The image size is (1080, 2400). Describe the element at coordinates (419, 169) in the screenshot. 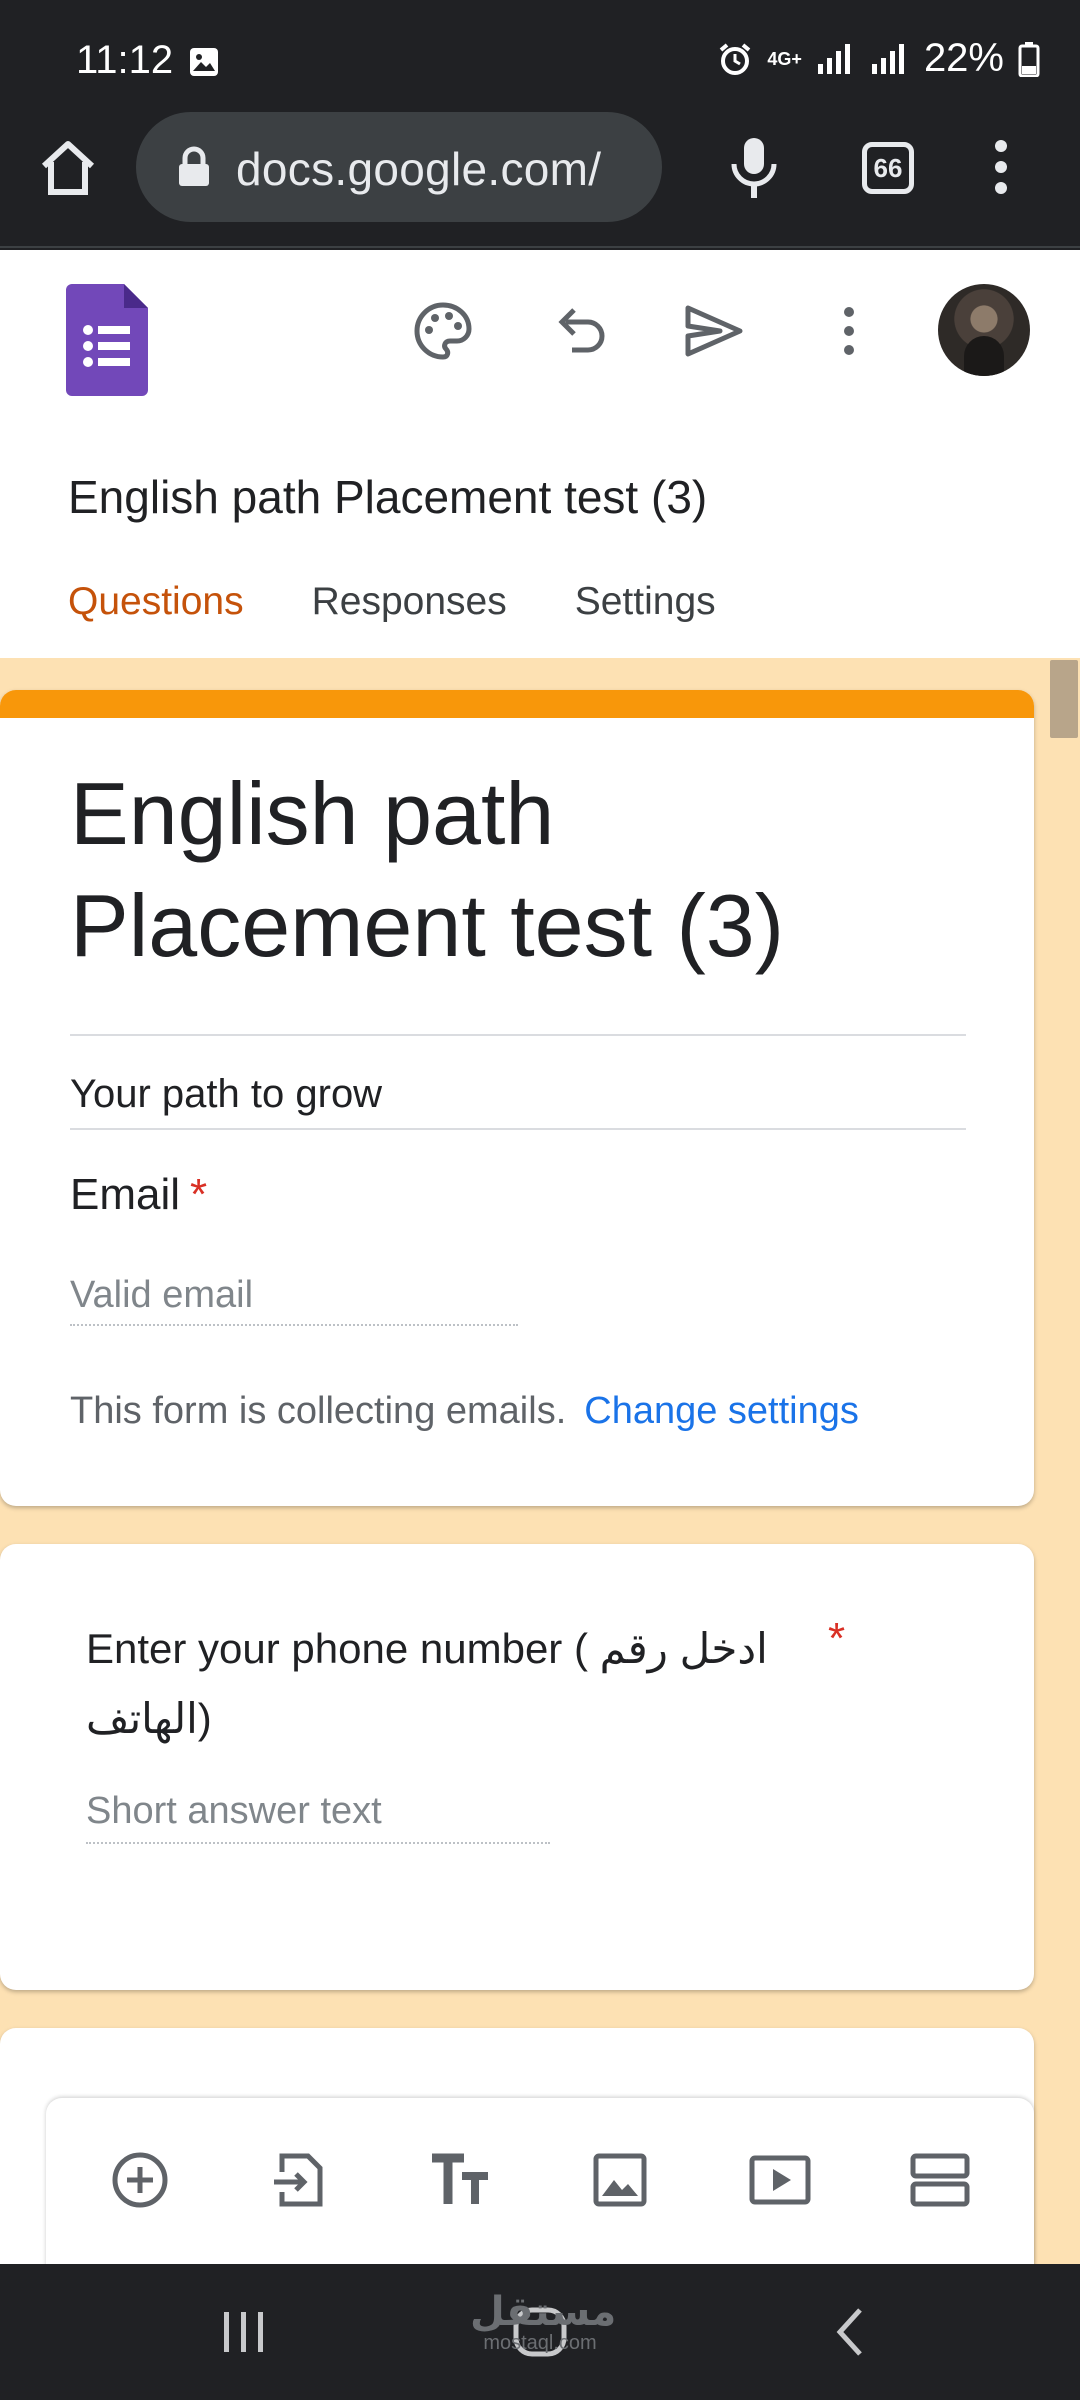

I see `url-text: docs.google.com/` at that location.